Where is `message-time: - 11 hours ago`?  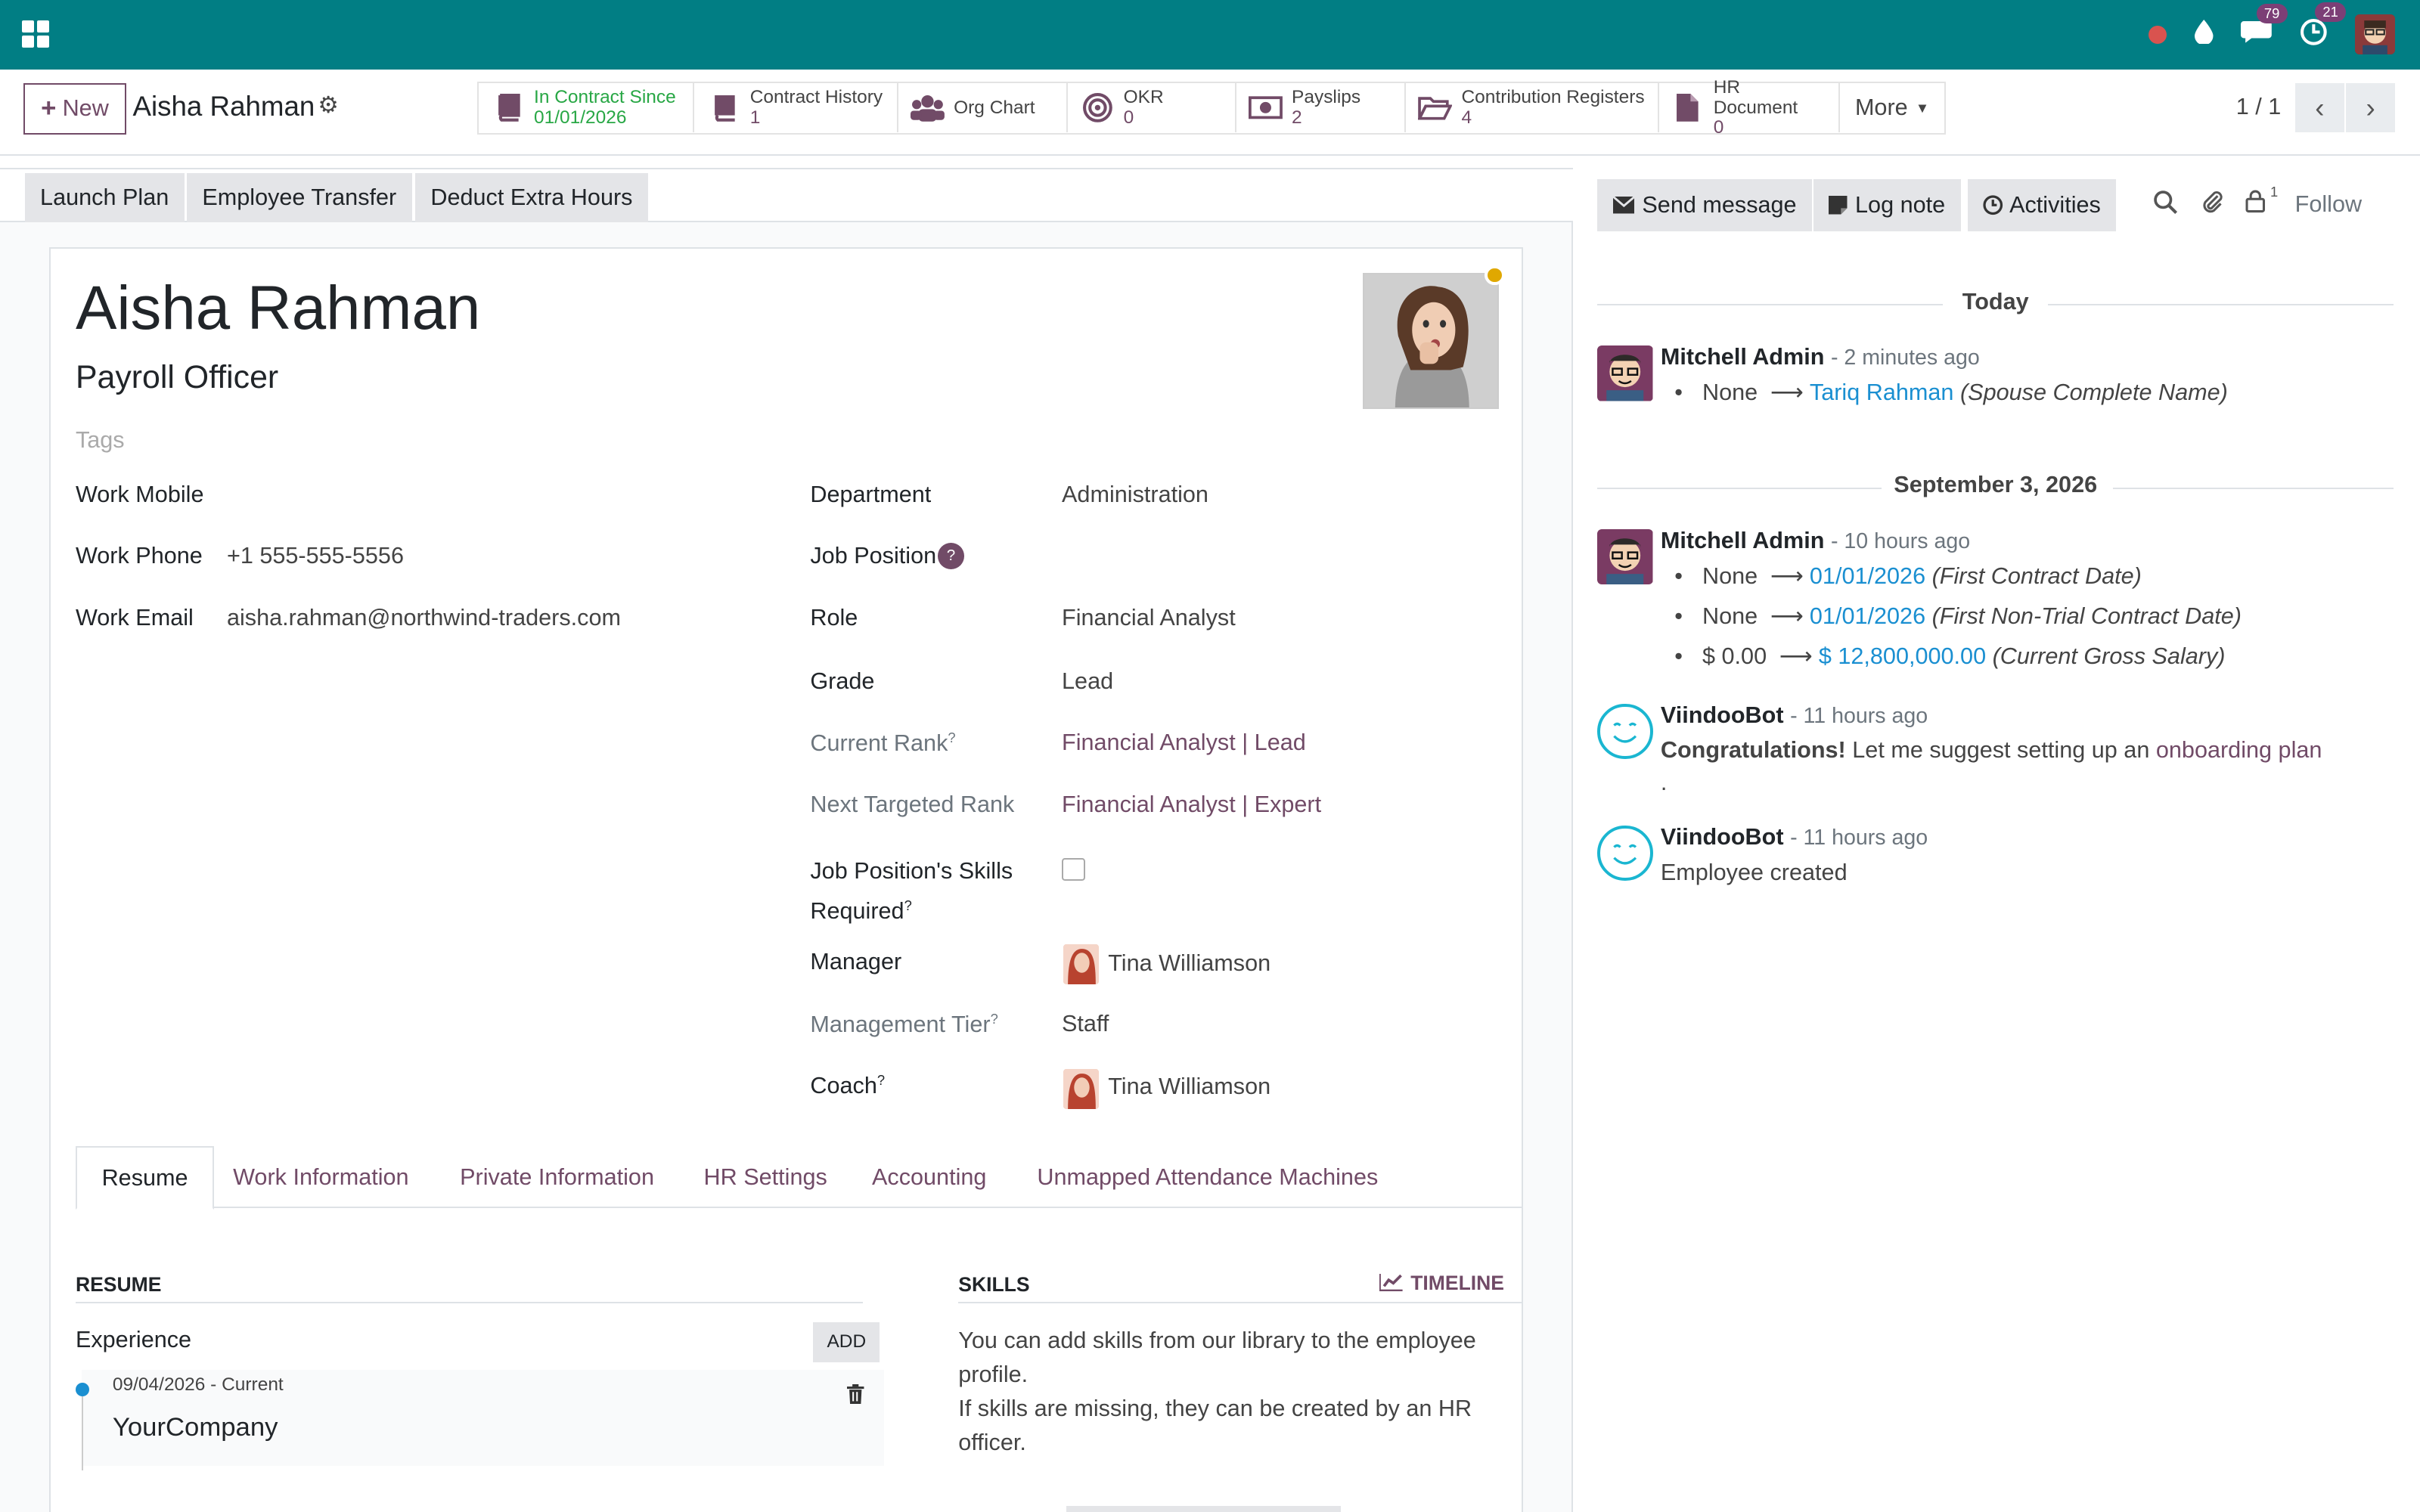 message-time: - 11 hours ago is located at coordinates (1859, 715).